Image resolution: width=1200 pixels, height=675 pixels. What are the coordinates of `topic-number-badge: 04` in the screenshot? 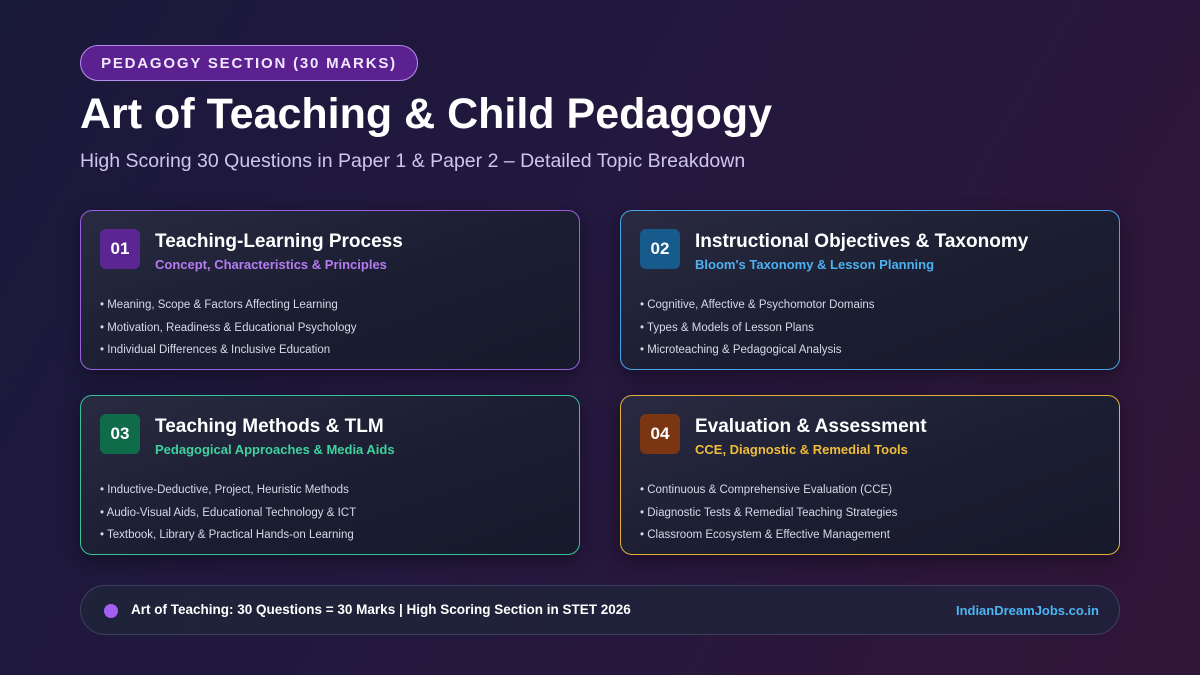 It's located at (660, 434).